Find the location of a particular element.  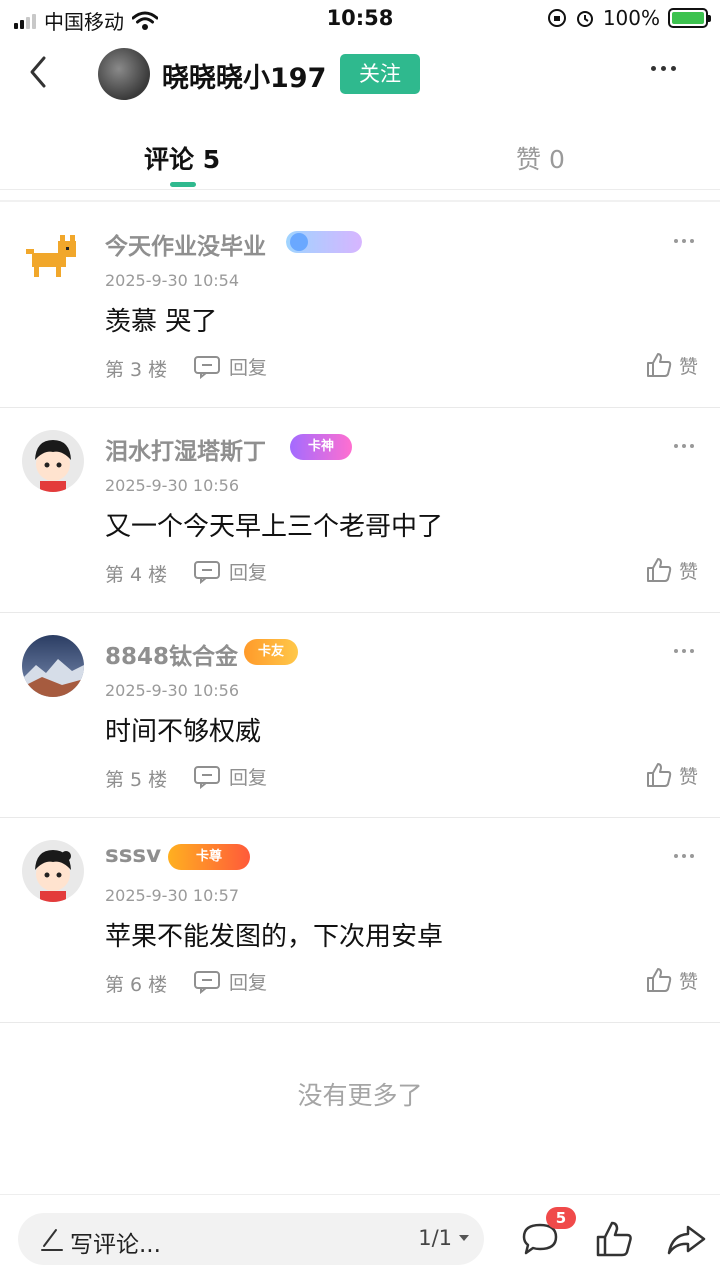

tab-indicator is located at coordinates (183, 184).